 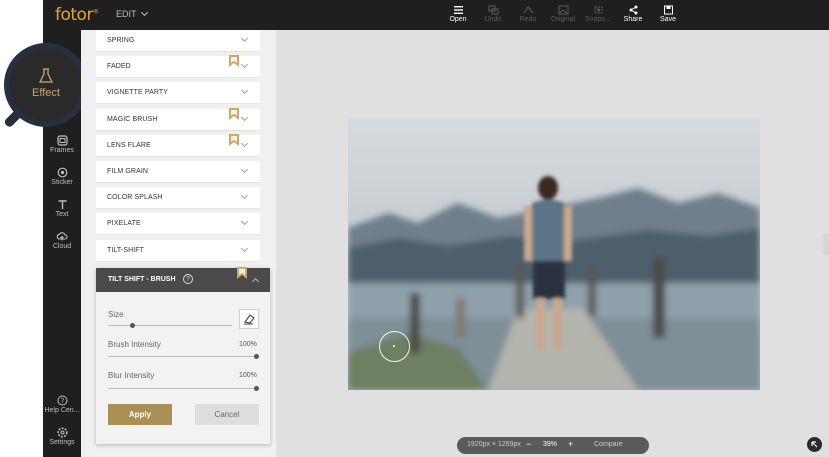 I want to click on zoom-level: 39%, so click(x=550, y=444).